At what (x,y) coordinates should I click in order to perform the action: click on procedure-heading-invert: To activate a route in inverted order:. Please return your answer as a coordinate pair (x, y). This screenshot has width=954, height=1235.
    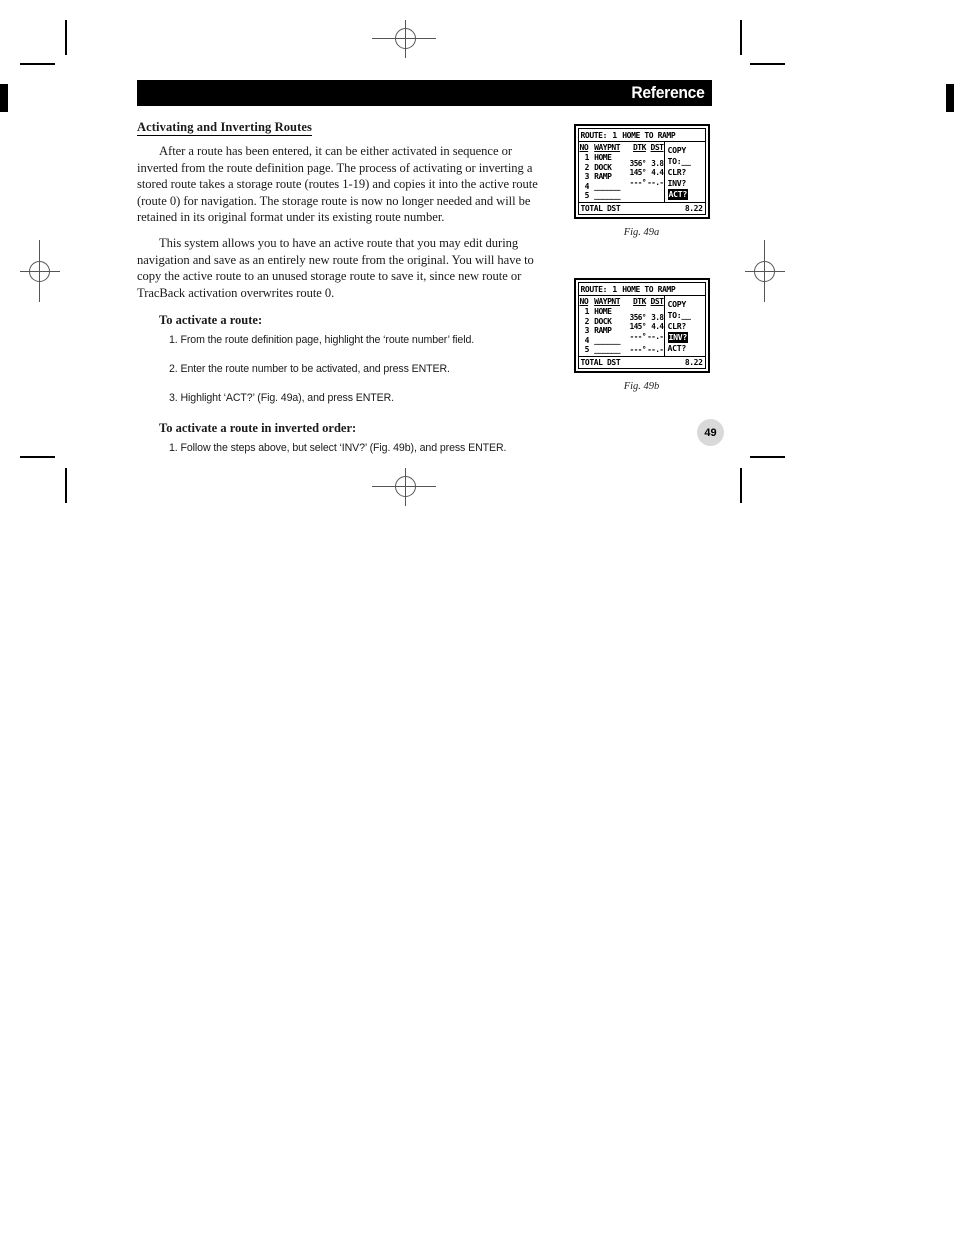
    Looking at the image, I should click on (258, 428).